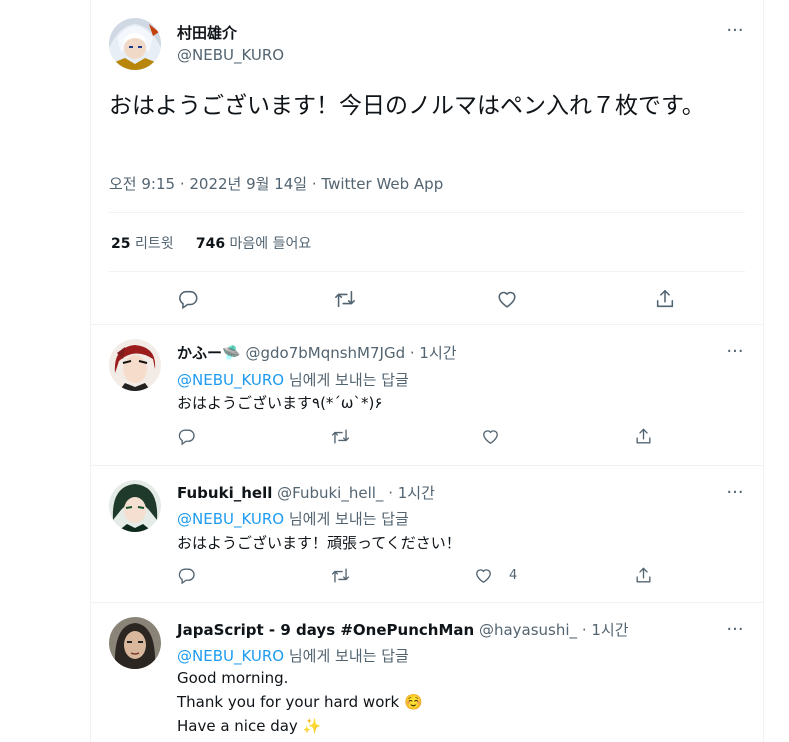  Describe the element at coordinates (427, 300) in the screenshot. I see `tweet-actions` at that location.